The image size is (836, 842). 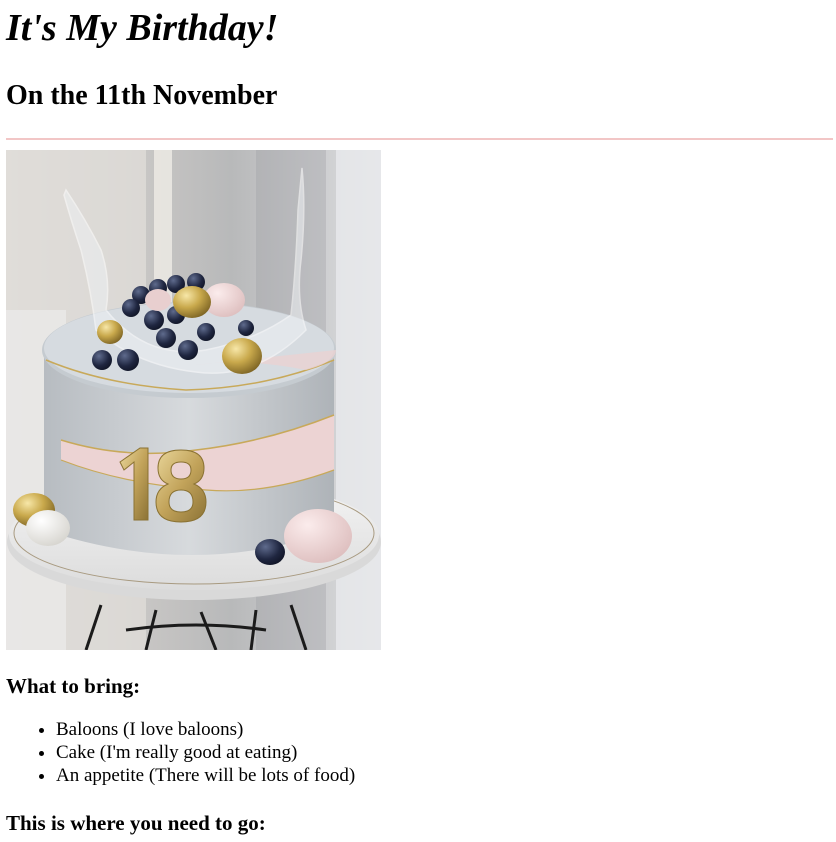 I want to click on bring-heading: What to bring:, so click(x=73, y=686).